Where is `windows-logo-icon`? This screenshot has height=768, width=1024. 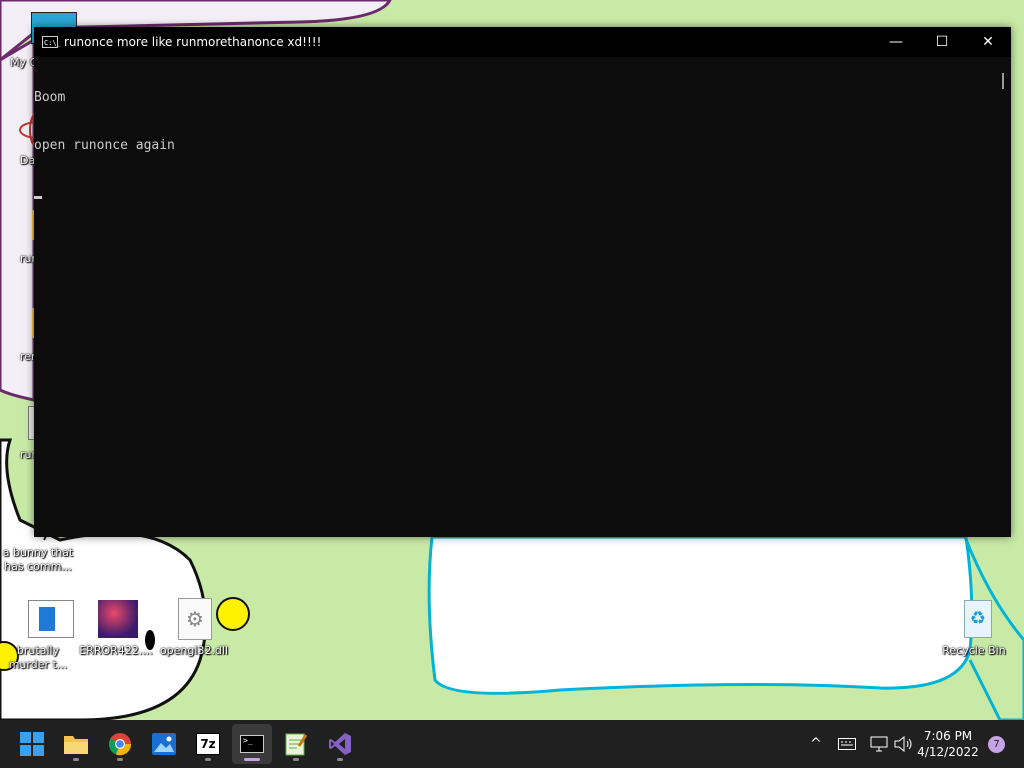 windows-logo-icon is located at coordinates (32, 744).